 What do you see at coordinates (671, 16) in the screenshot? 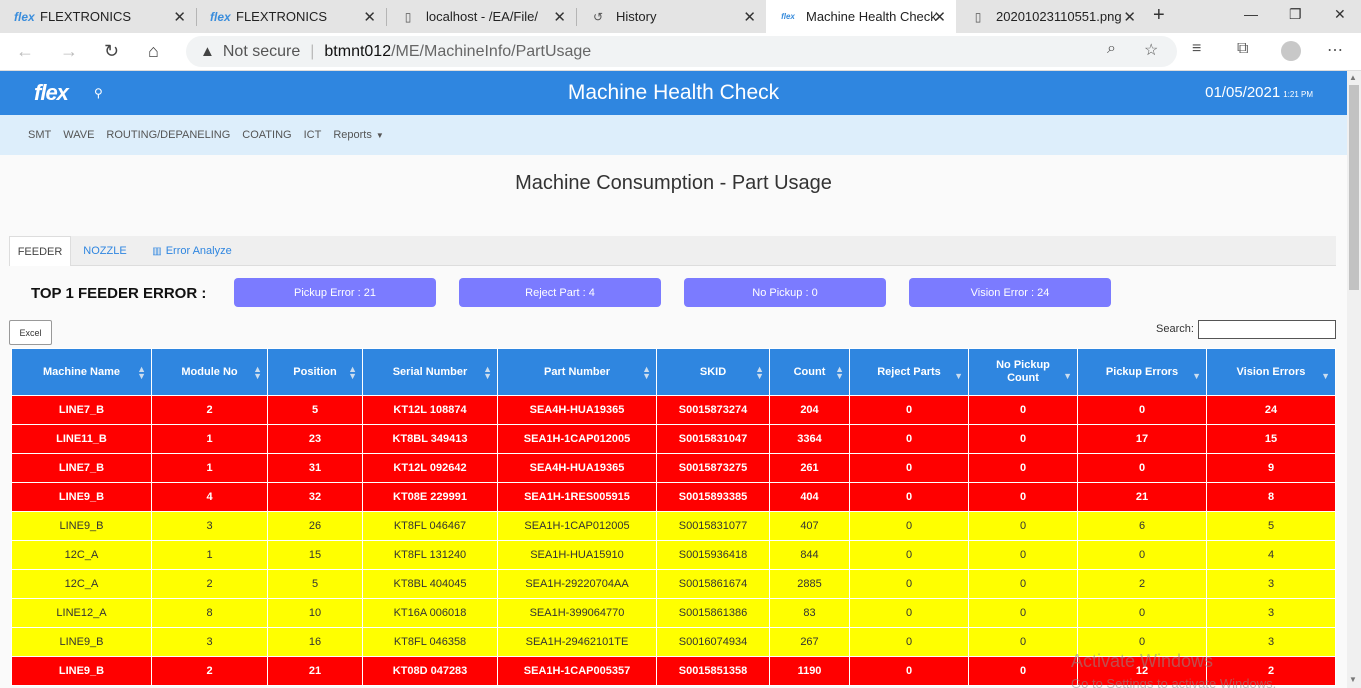
I see `browser-tab-4: ↺ History ✕` at bounding box center [671, 16].